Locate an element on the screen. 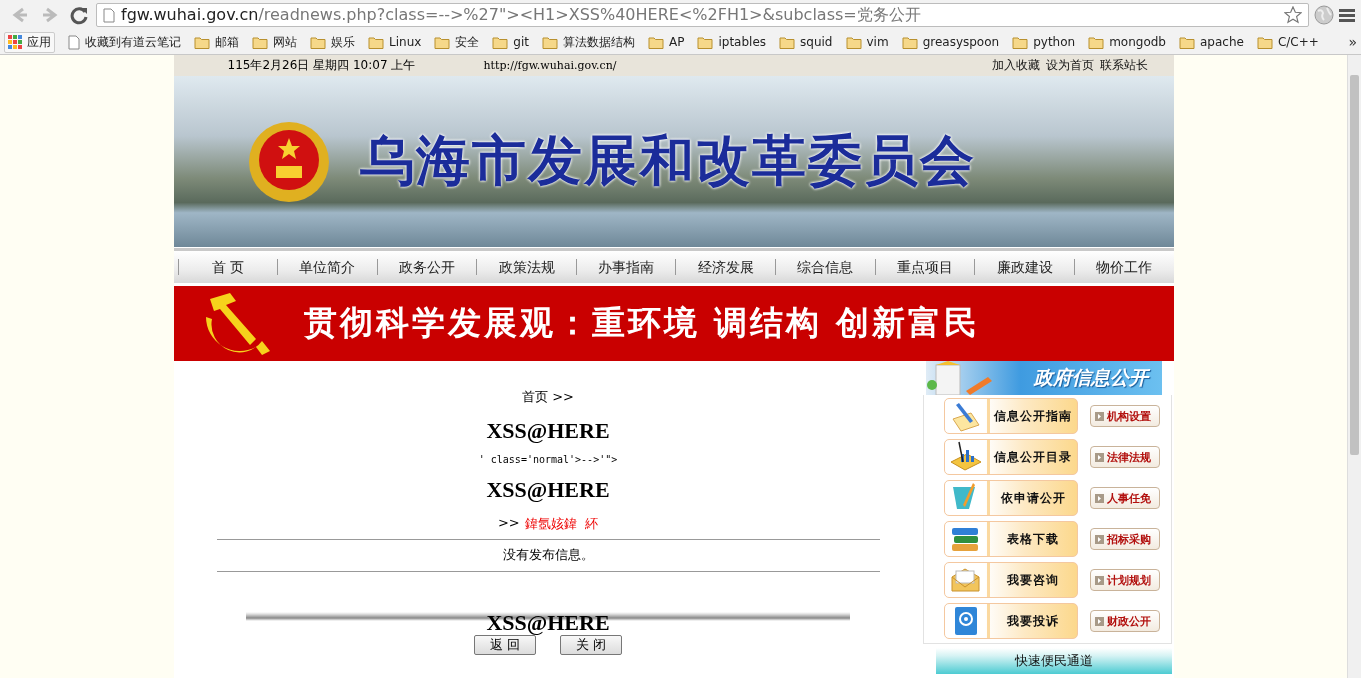 The image size is (1361, 678). star-icon is located at coordinates (1293, 15).